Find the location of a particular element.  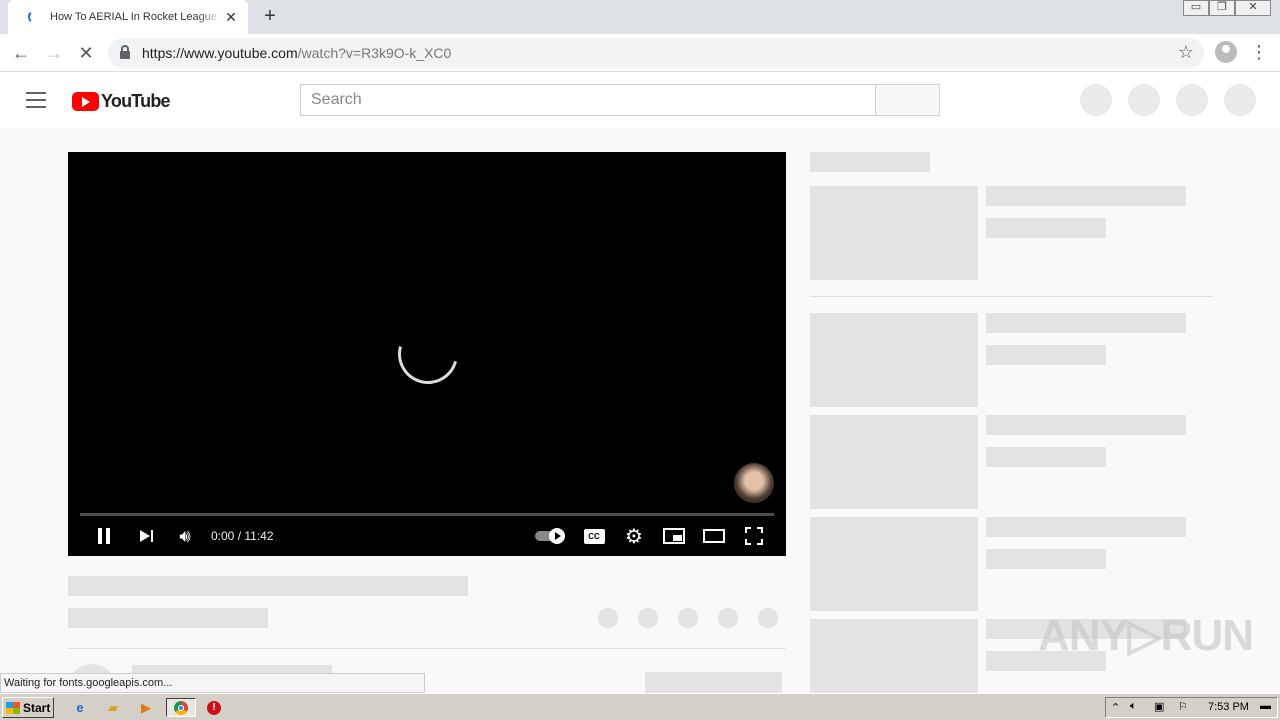

restore-button: ❐ is located at coordinates (1222, 8).